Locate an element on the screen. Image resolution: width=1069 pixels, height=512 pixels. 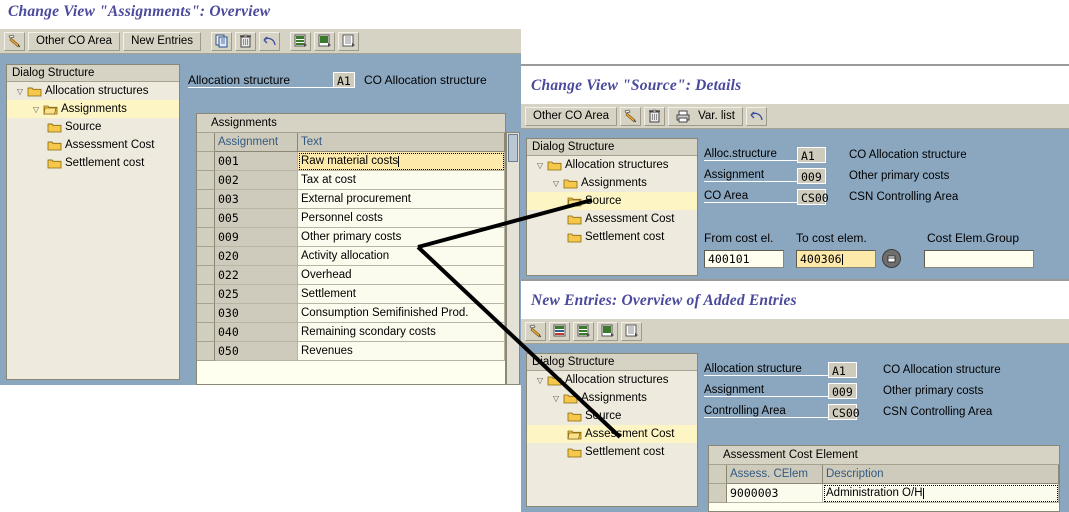
alloc-structure-key: A1 is located at coordinates (811, 154).